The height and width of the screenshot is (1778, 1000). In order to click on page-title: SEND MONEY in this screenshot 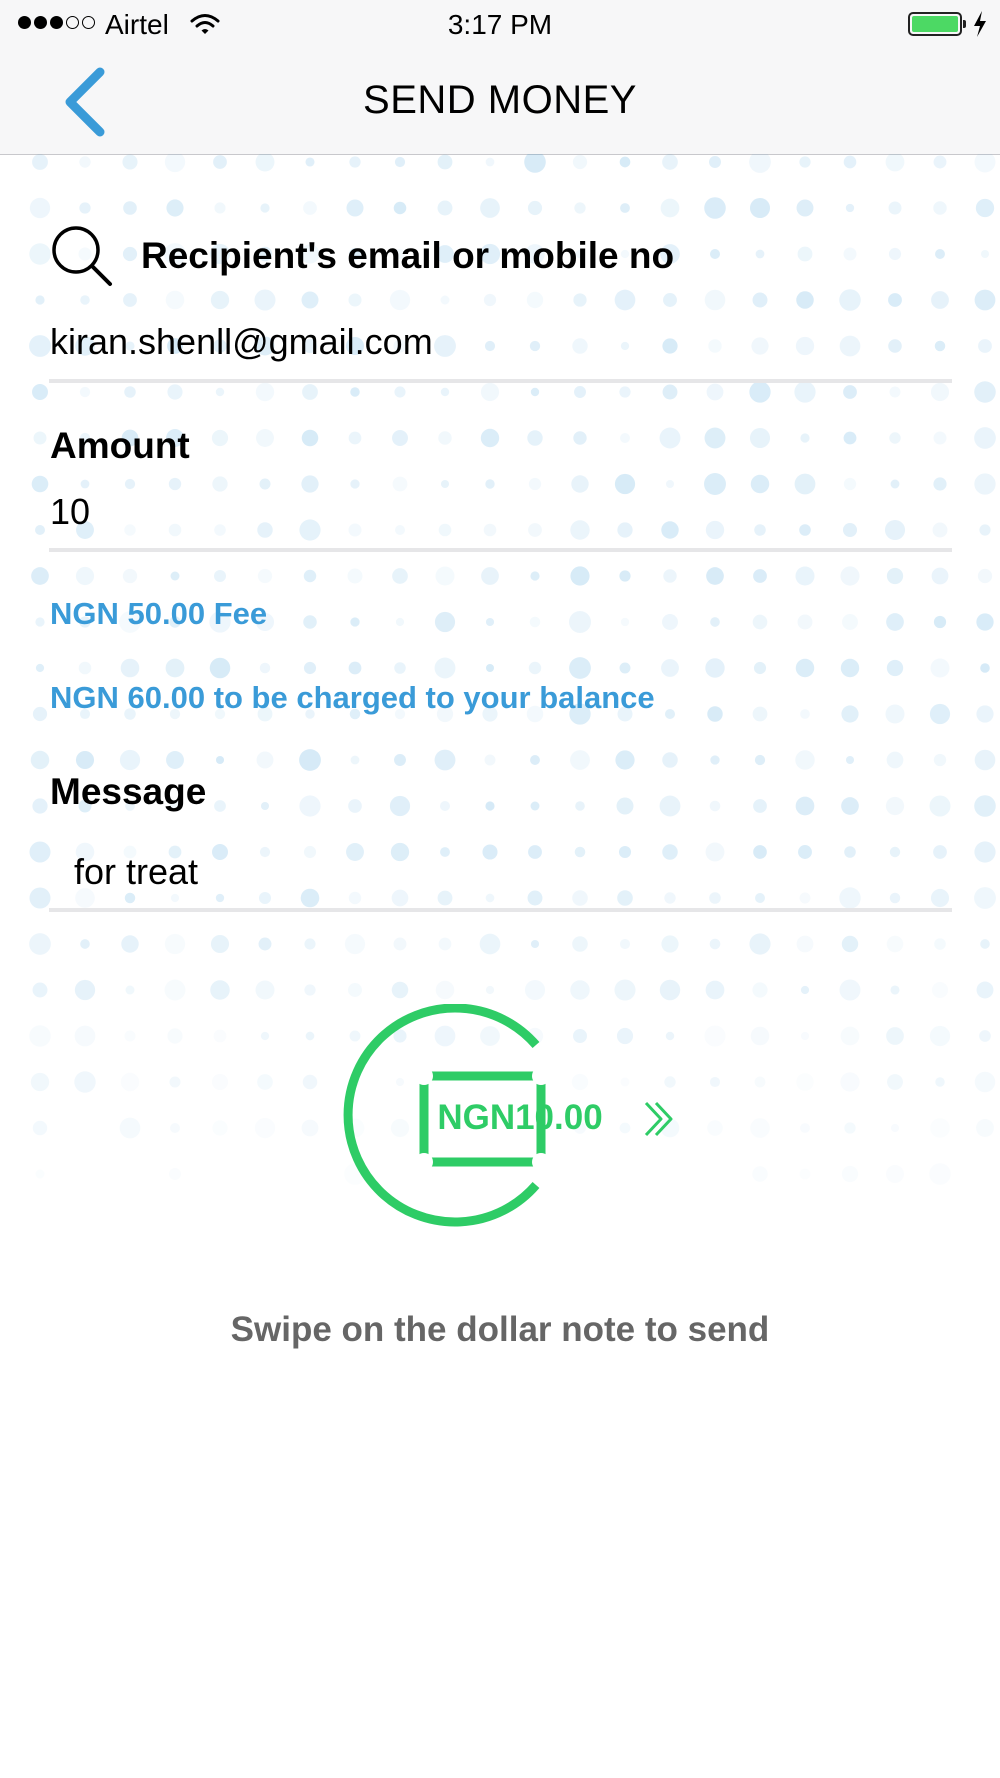, I will do `click(500, 100)`.